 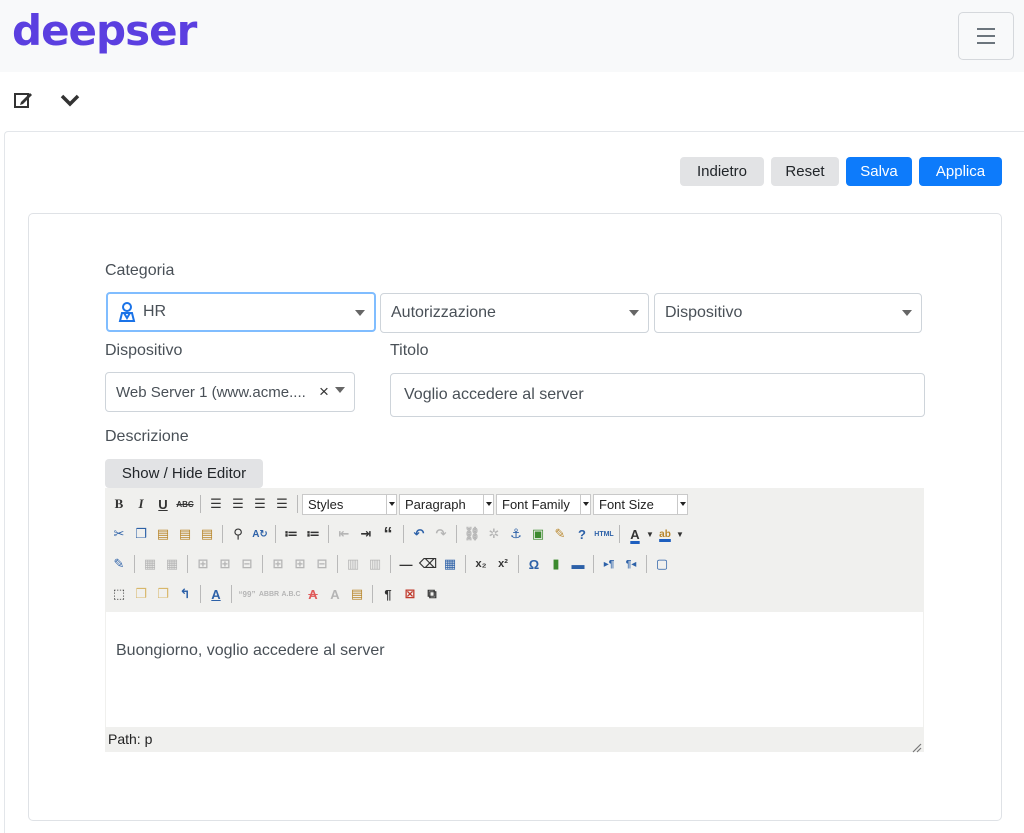 What do you see at coordinates (450, 564) in the screenshot?
I see `insert-table-icon: ▦` at bounding box center [450, 564].